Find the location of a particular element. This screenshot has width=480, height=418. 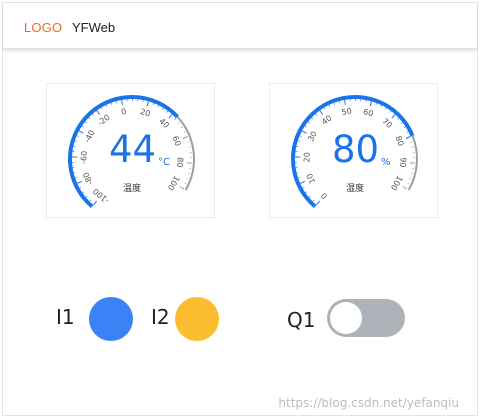

input-i1-indicator is located at coordinates (111, 319).